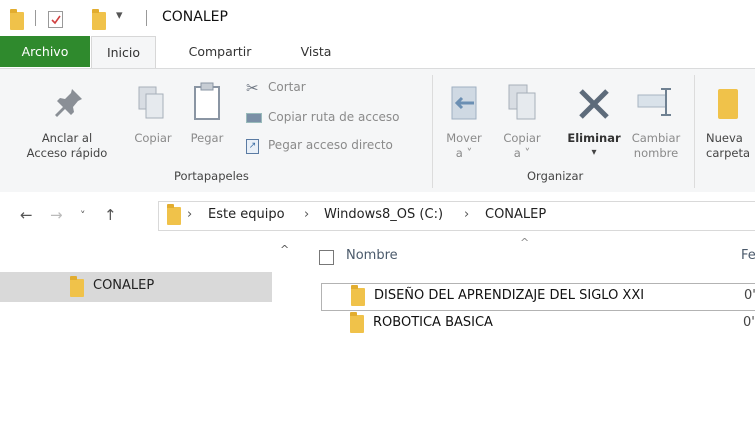  What do you see at coordinates (99, 19) in the screenshot?
I see `new-folder-quick-icon` at bounding box center [99, 19].